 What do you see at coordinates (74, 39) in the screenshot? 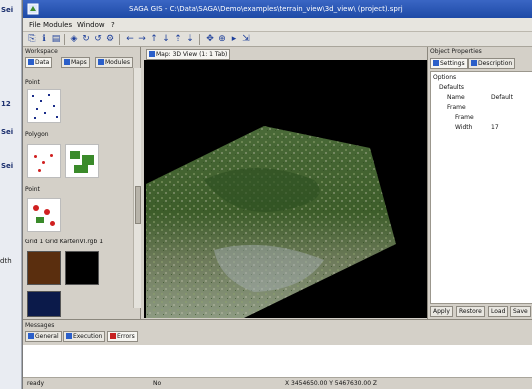
I see `layer-icon: ◈` at bounding box center [74, 39].